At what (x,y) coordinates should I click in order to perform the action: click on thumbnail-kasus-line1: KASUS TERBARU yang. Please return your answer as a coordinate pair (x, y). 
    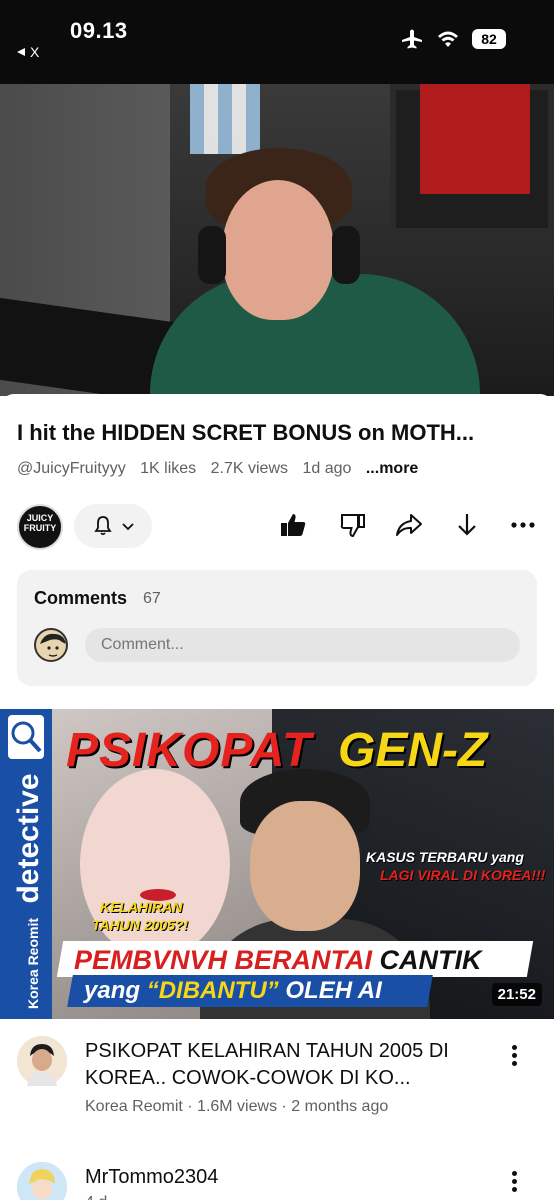
    Looking at the image, I should click on (445, 857).